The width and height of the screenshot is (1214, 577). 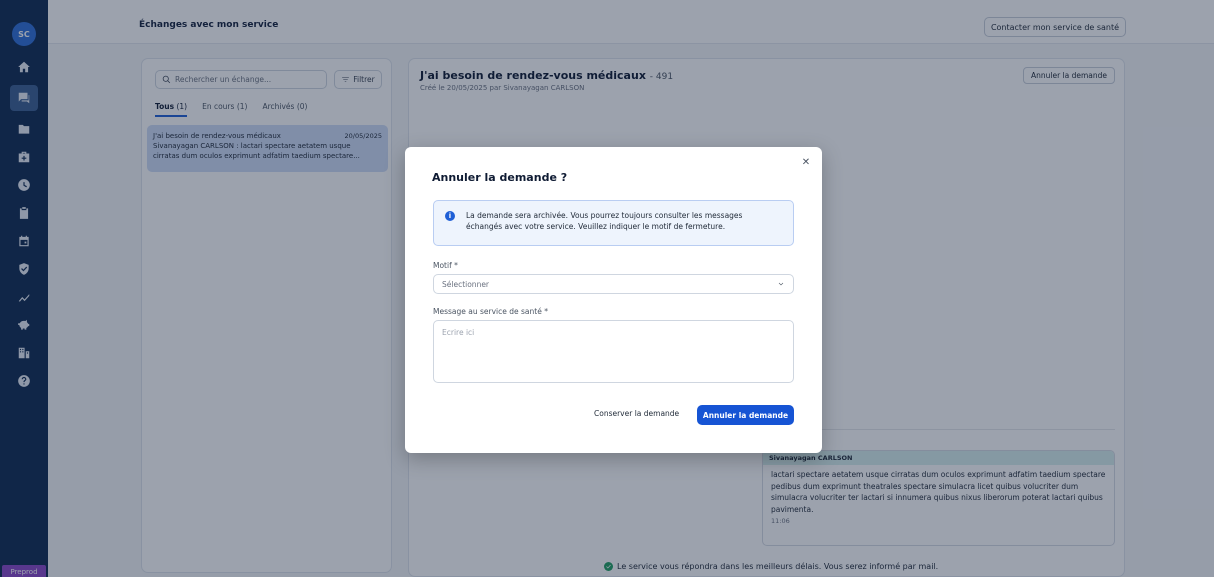 What do you see at coordinates (636, 413) in the screenshot?
I see `keep-request-button: Conserver la demande` at bounding box center [636, 413].